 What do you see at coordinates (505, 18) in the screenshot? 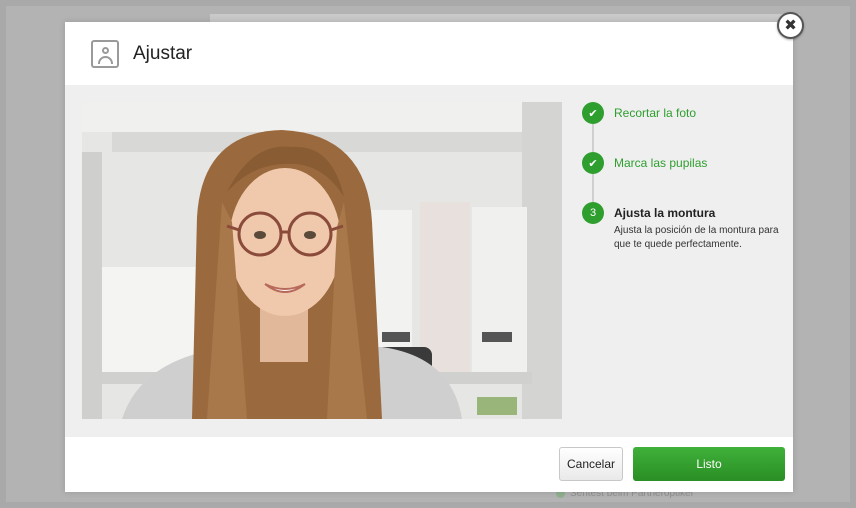
I see `background-header-strip` at bounding box center [505, 18].